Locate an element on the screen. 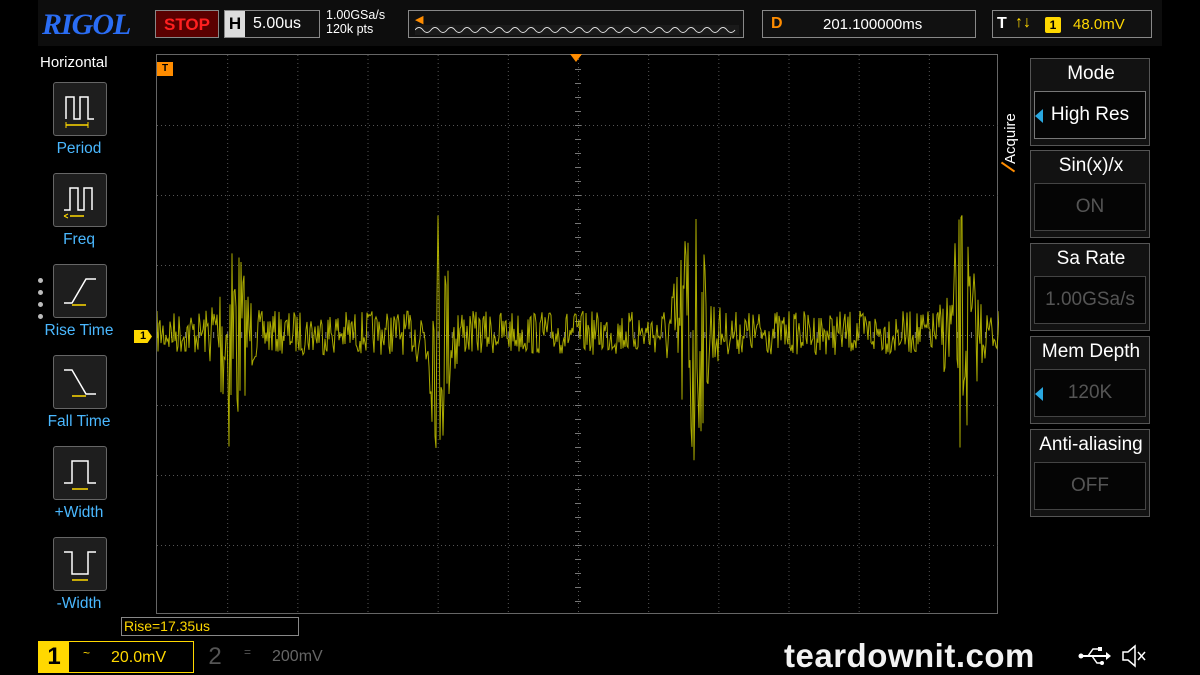  speaker-mute-icon is located at coordinates (1134, 656).